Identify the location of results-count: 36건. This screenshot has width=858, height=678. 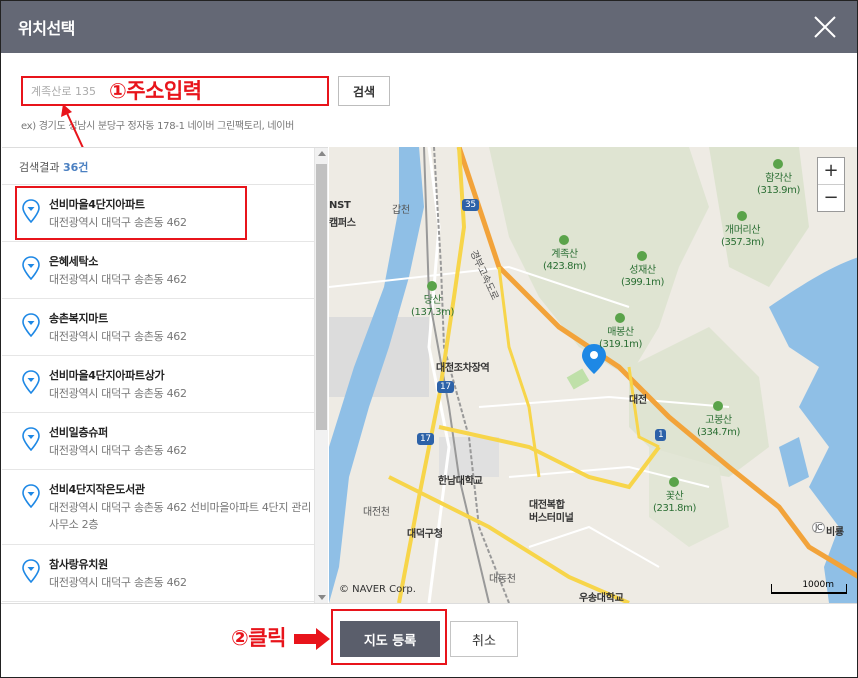
(75, 167).